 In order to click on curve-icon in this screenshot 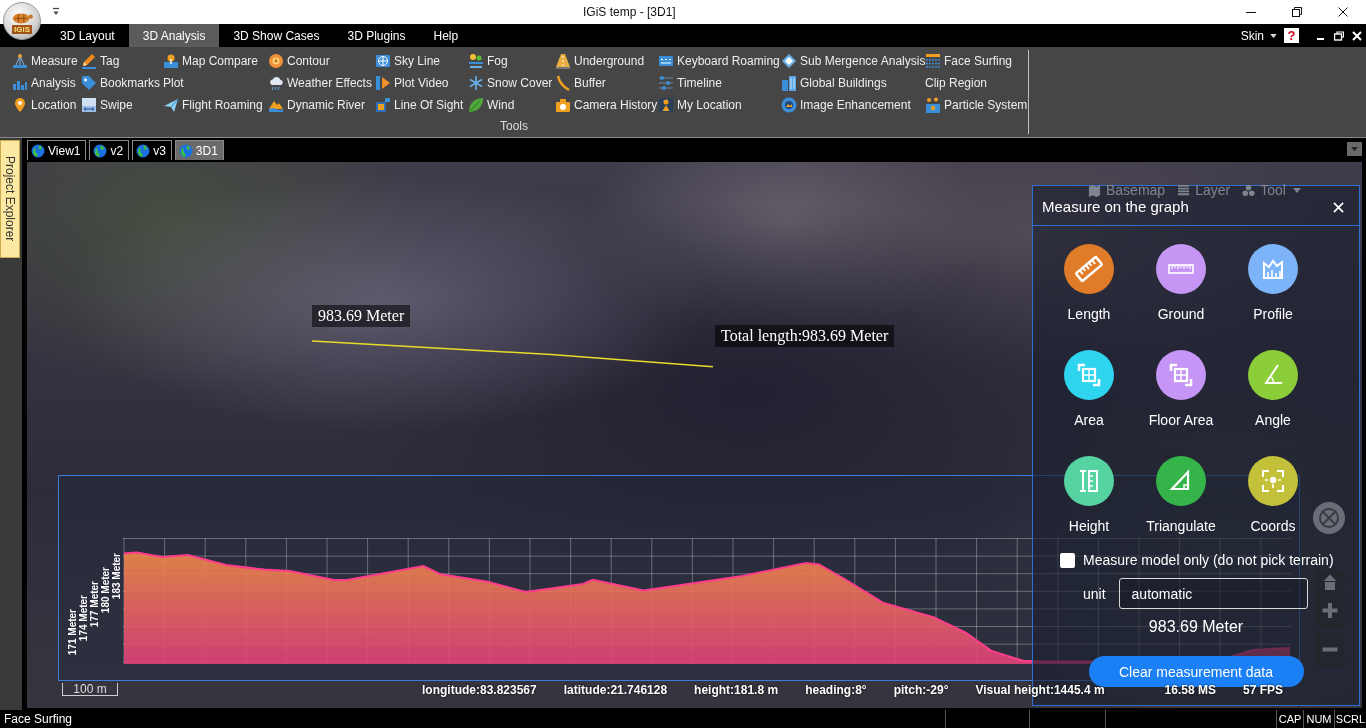, I will do `click(563, 83)`.